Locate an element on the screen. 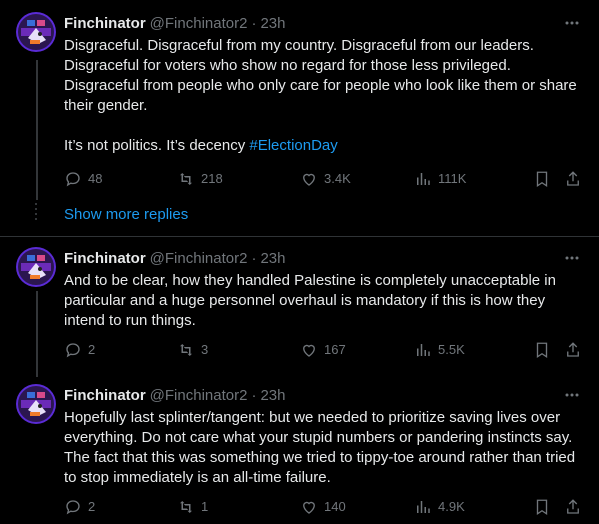  thread-dotted-connector is located at coordinates (36, 213).